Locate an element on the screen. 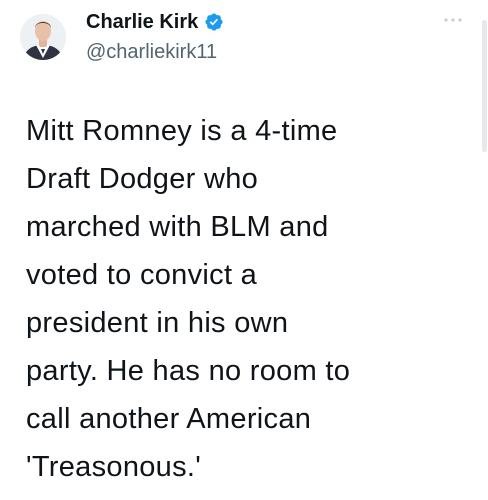 This screenshot has width=488, height=500. verified-badge-icon is located at coordinates (214, 22).